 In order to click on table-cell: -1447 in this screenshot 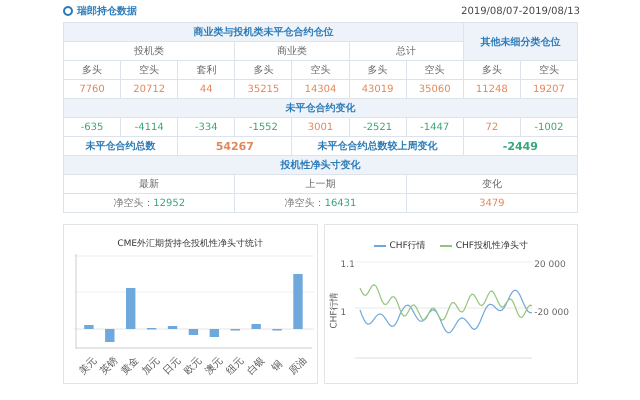, I will do `click(435, 127)`.